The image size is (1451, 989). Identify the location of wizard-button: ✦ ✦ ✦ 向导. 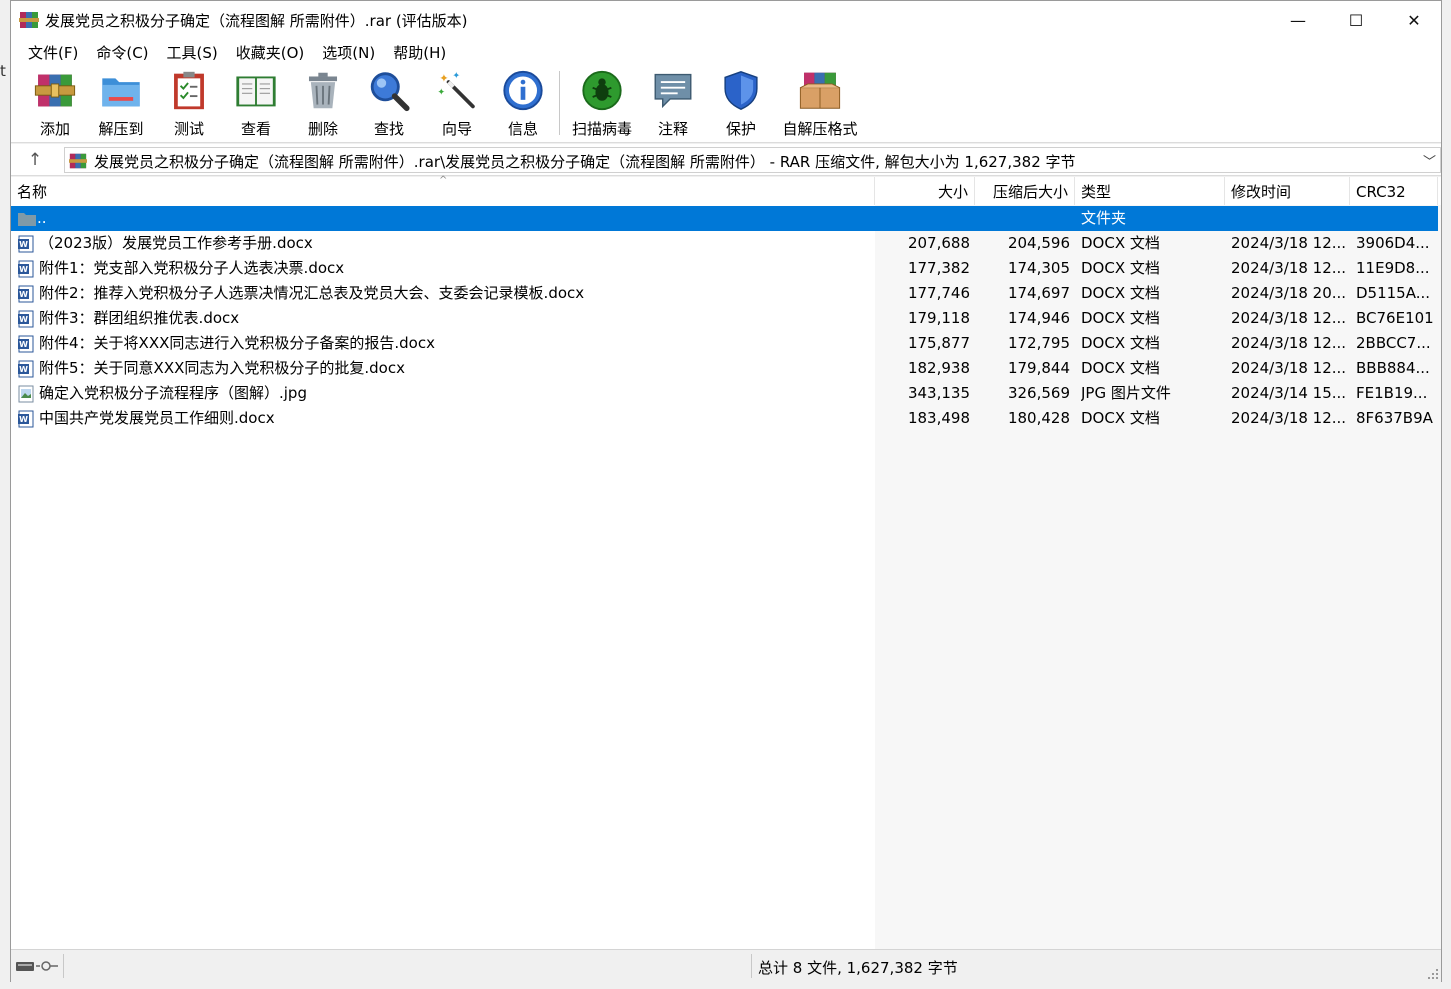
(457, 104).